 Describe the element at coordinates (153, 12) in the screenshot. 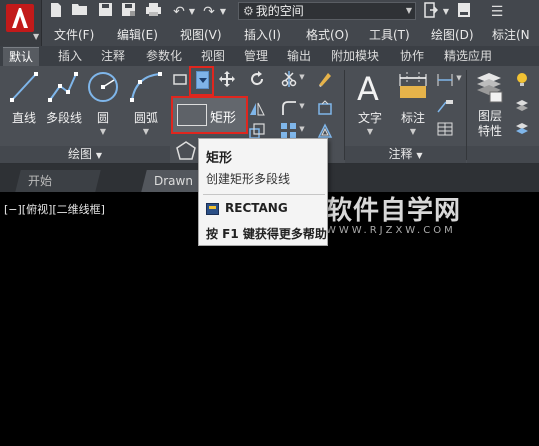

I see `print-icon` at that location.